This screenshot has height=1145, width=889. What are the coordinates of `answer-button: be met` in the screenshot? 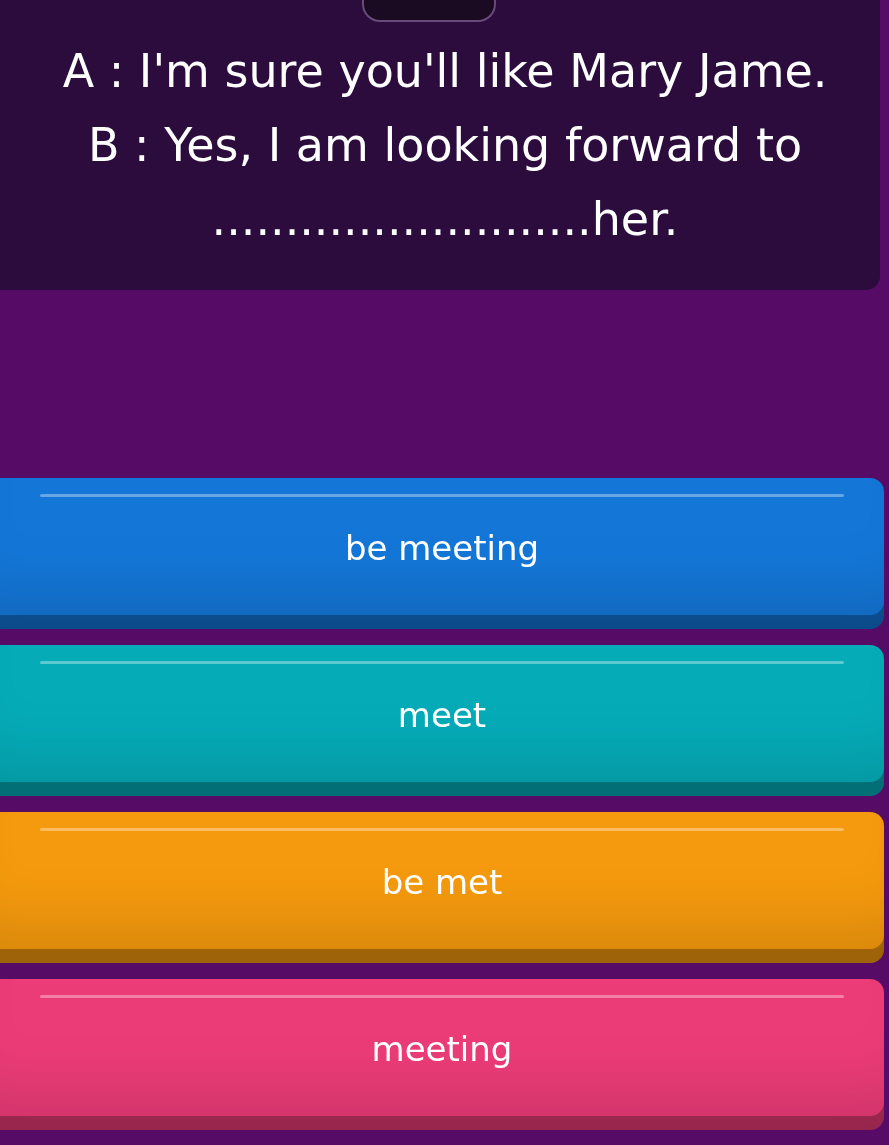 It's located at (442, 887).